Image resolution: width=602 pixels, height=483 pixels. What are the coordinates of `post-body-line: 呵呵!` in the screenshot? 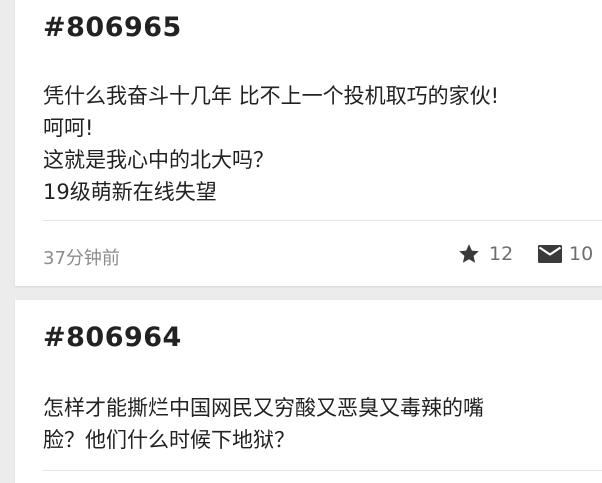 It's located at (68, 128).